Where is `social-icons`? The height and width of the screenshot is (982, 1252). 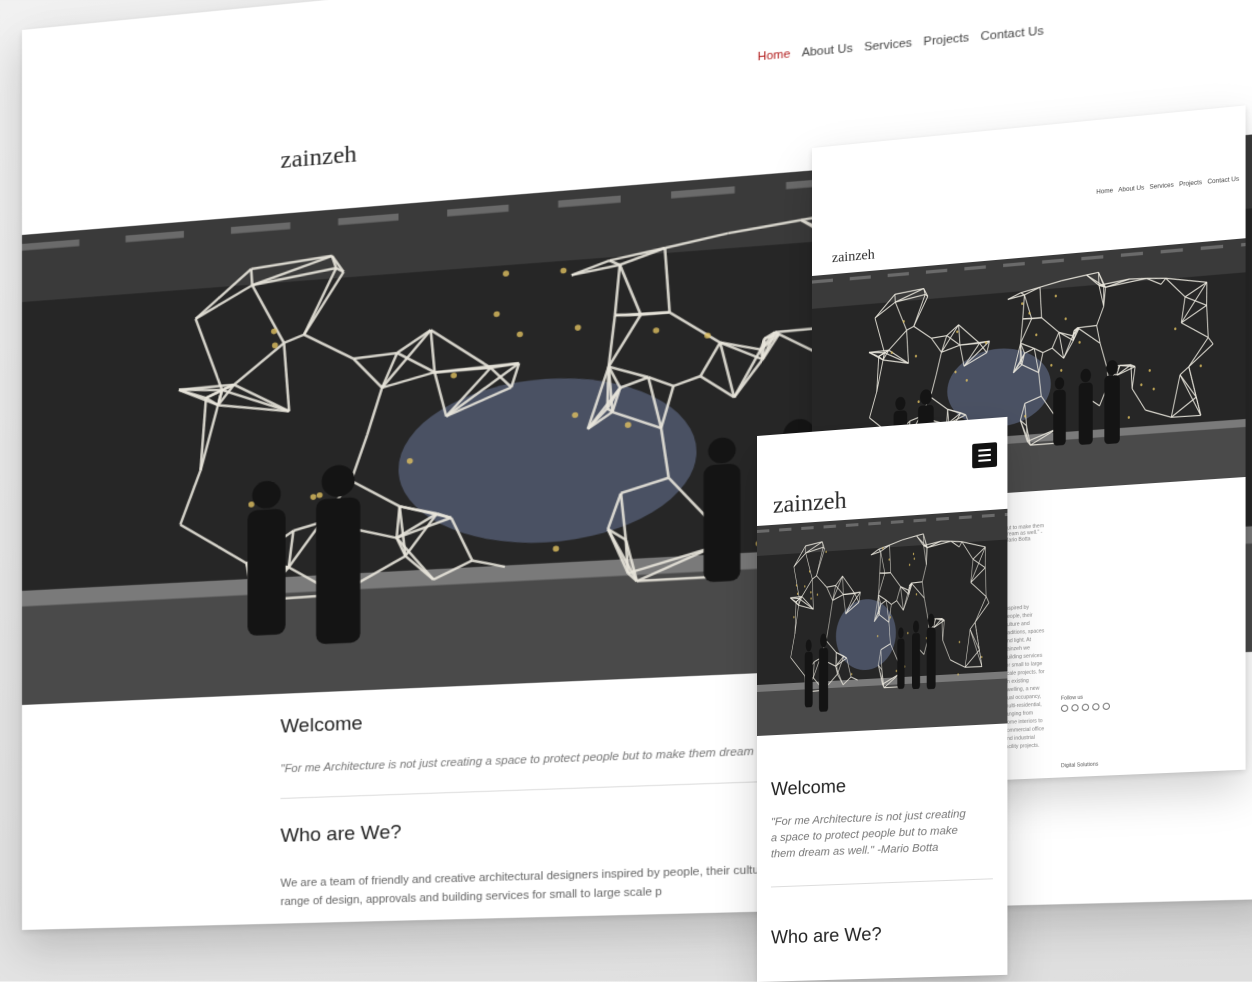 social-icons is located at coordinates (1085, 708).